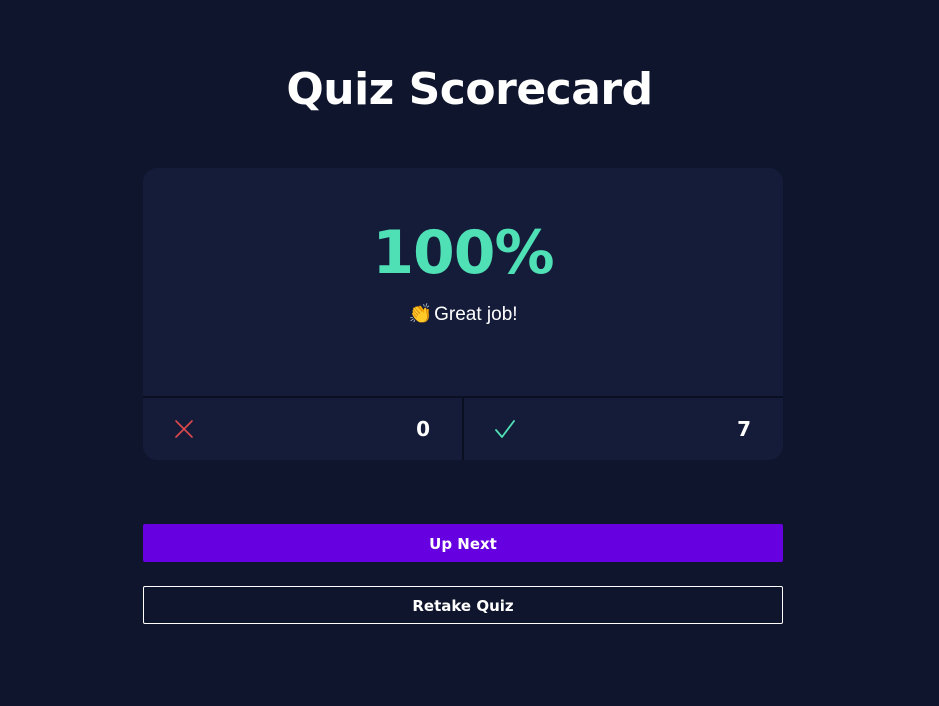  Describe the element at coordinates (463, 543) in the screenshot. I see `up-next-button: Up Next` at that location.